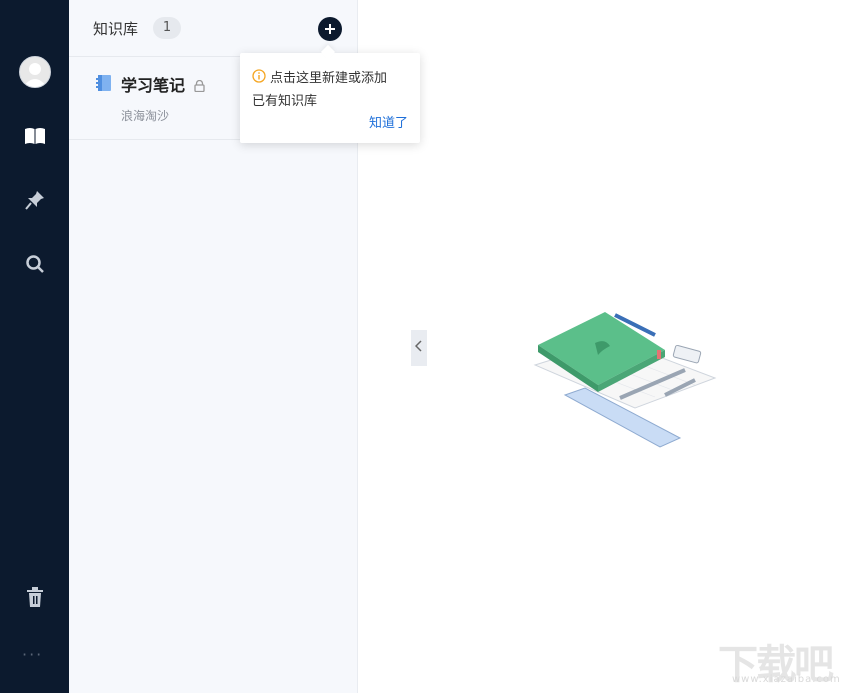 This screenshot has width=856, height=693. What do you see at coordinates (285, 101) in the screenshot?
I see `tooltip-message-line2: 已有知识库` at bounding box center [285, 101].